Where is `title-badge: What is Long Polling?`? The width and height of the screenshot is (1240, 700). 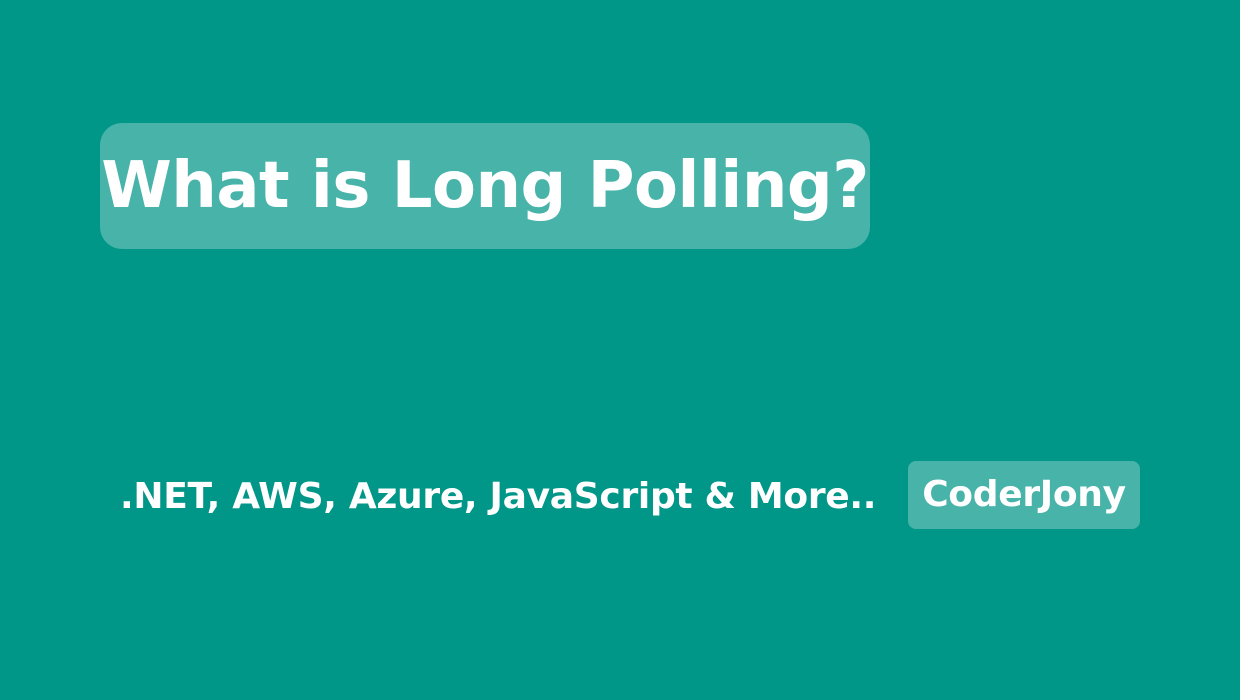 title-badge: What is Long Polling? is located at coordinates (485, 186).